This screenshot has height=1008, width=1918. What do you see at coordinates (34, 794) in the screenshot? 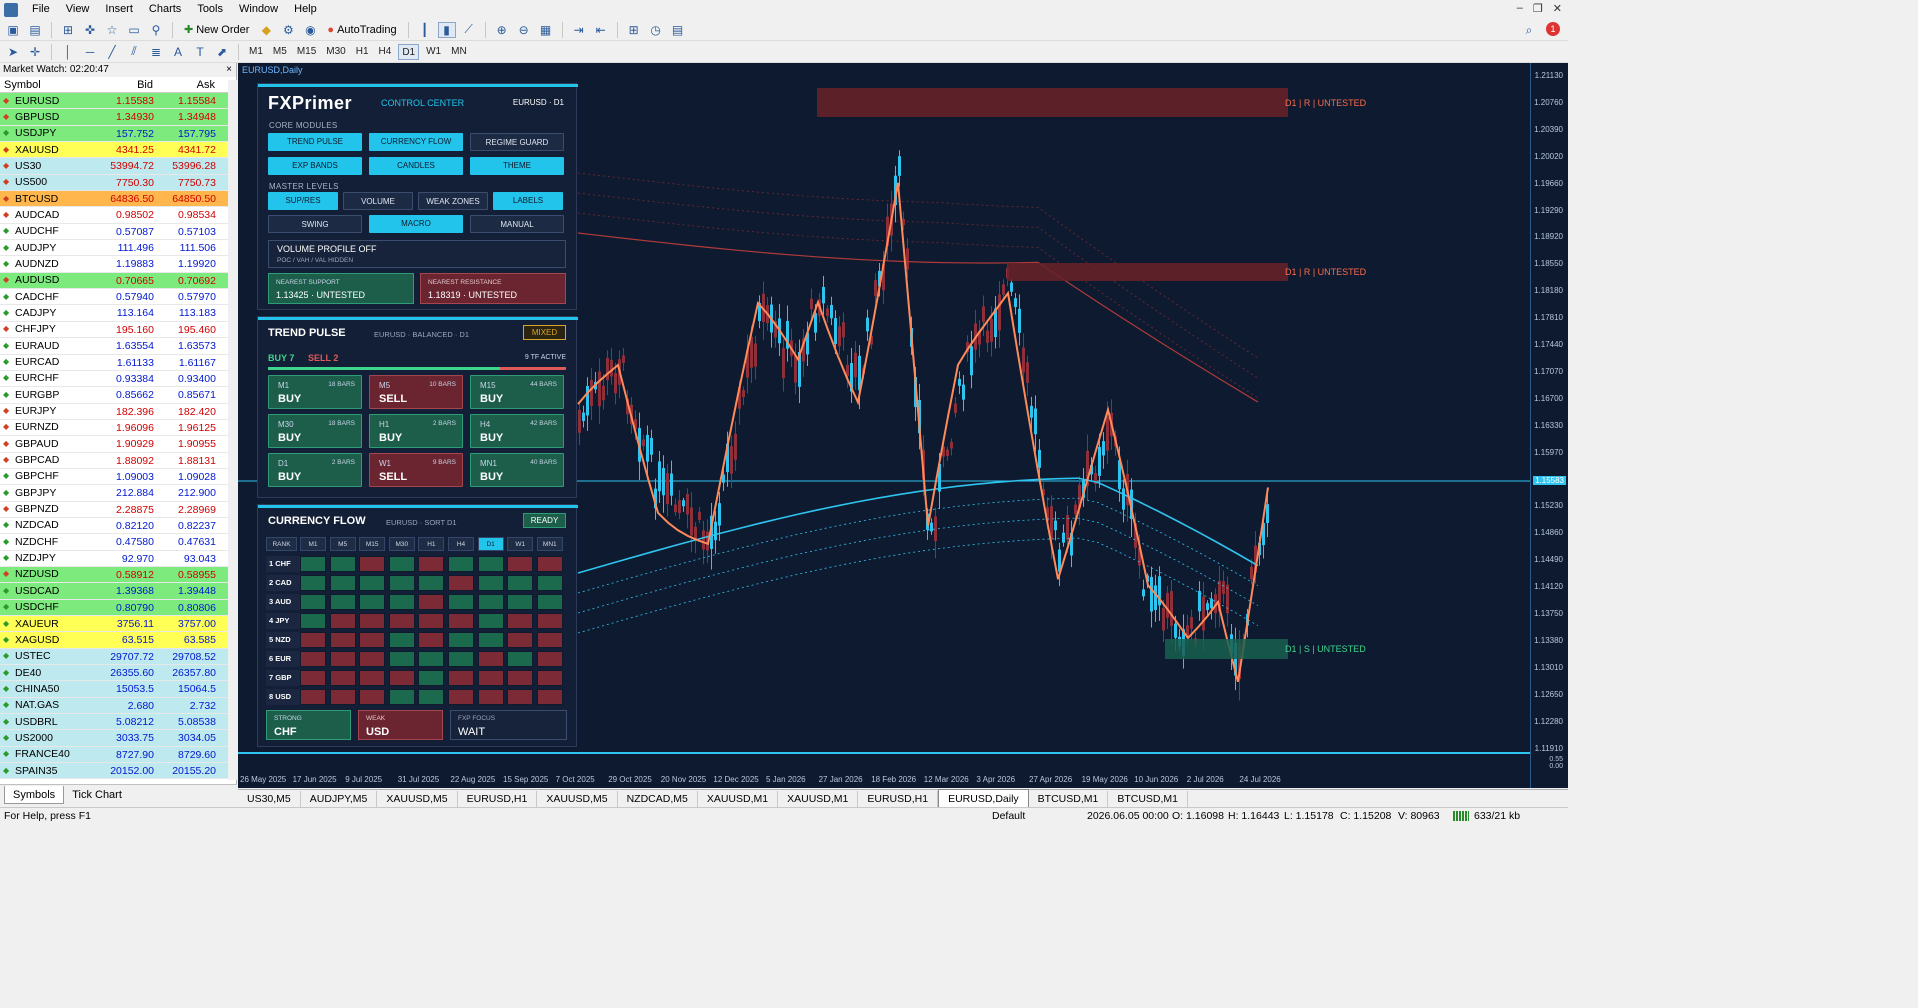
I see `tab-symbols: Symbols` at bounding box center [34, 794].